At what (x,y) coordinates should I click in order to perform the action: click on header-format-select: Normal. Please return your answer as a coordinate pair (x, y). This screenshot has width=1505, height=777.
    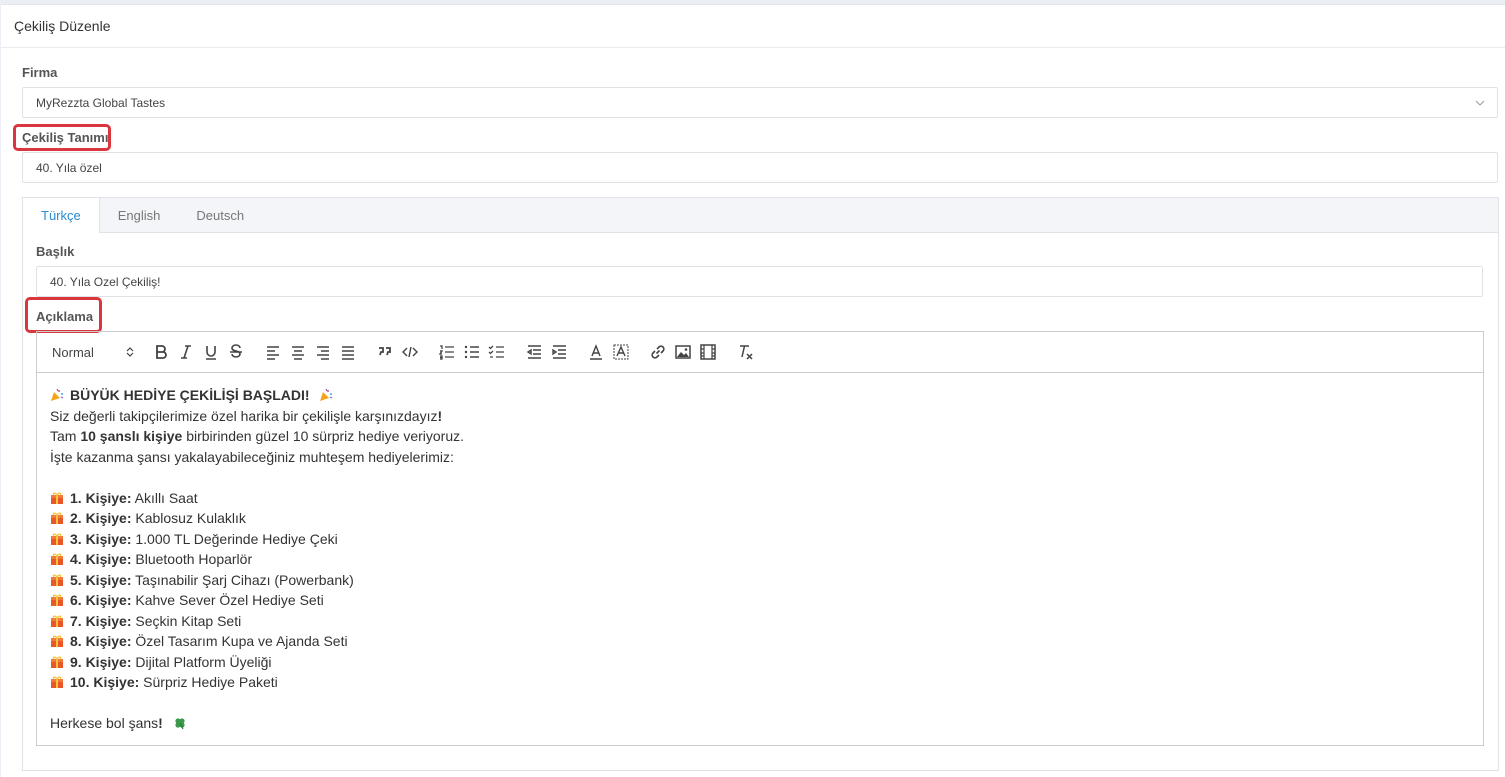
    Looking at the image, I should click on (93, 352).